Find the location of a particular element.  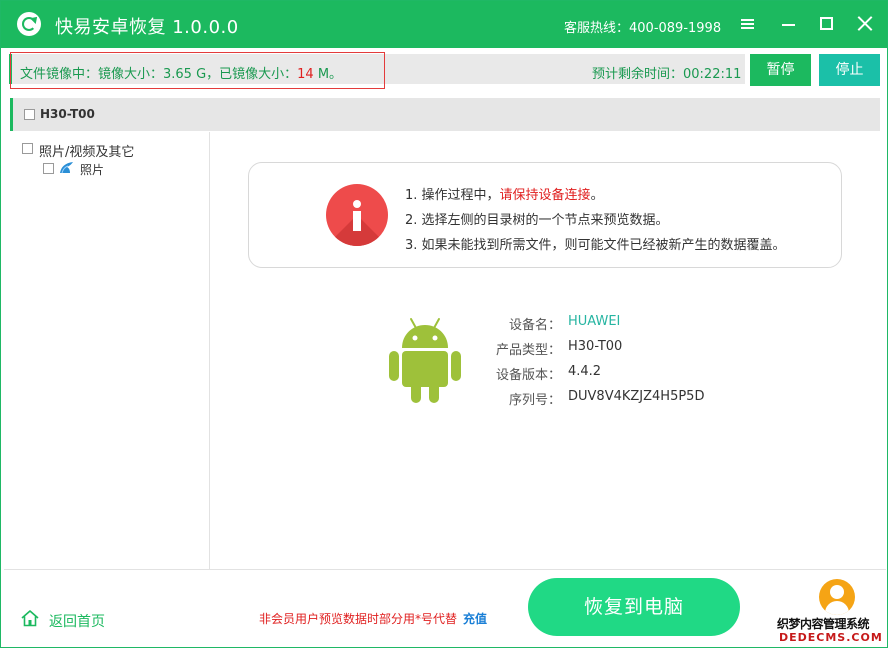

minimize-icon is located at coordinates (789, 24).